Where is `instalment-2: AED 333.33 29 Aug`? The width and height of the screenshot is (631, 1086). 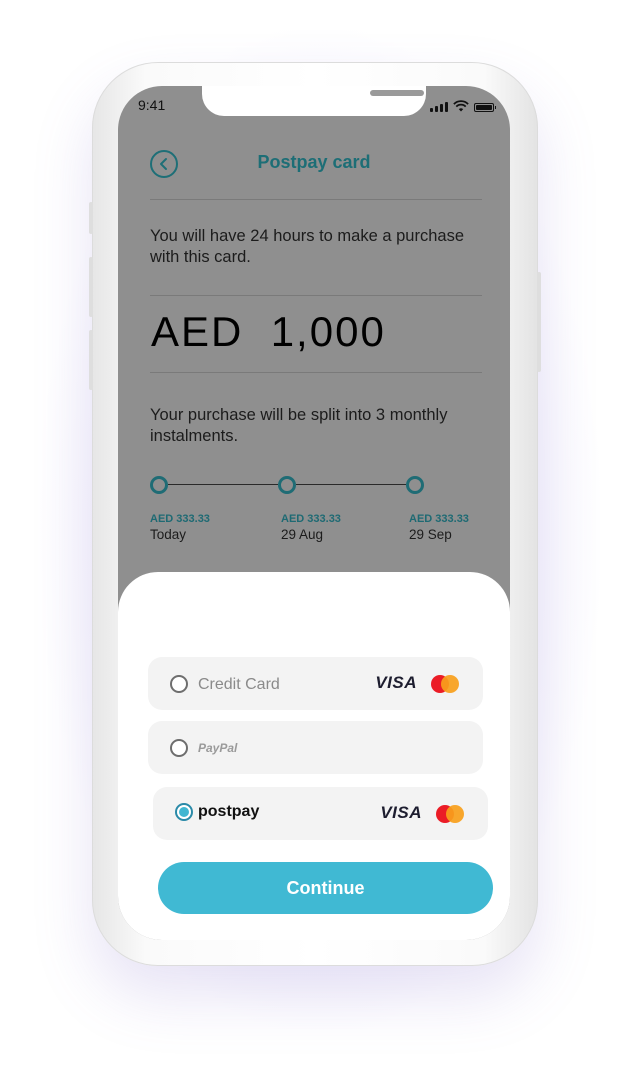
instalment-2: AED 333.33 29 Aug is located at coordinates (311, 527).